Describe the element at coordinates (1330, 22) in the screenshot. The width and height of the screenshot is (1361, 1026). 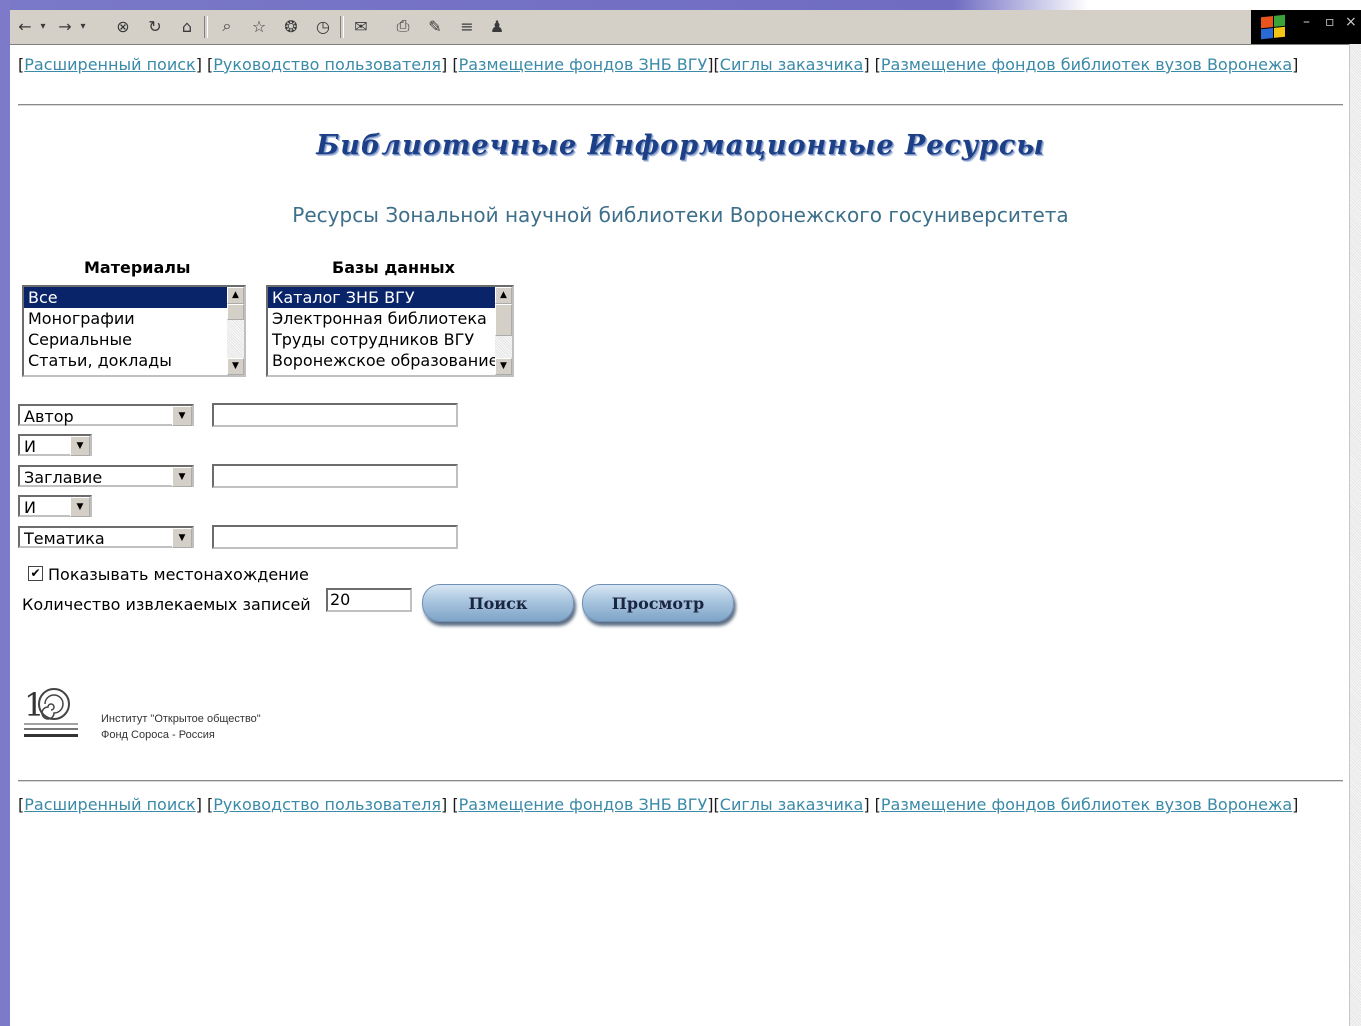
I see `restore-icon: ▫` at that location.